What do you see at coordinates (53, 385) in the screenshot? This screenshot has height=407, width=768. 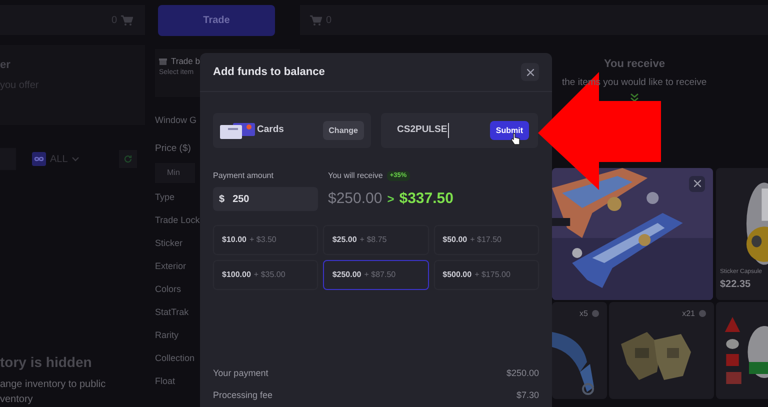 I see `notice-text: ange inventory to public` at bounding box center [53, 385].